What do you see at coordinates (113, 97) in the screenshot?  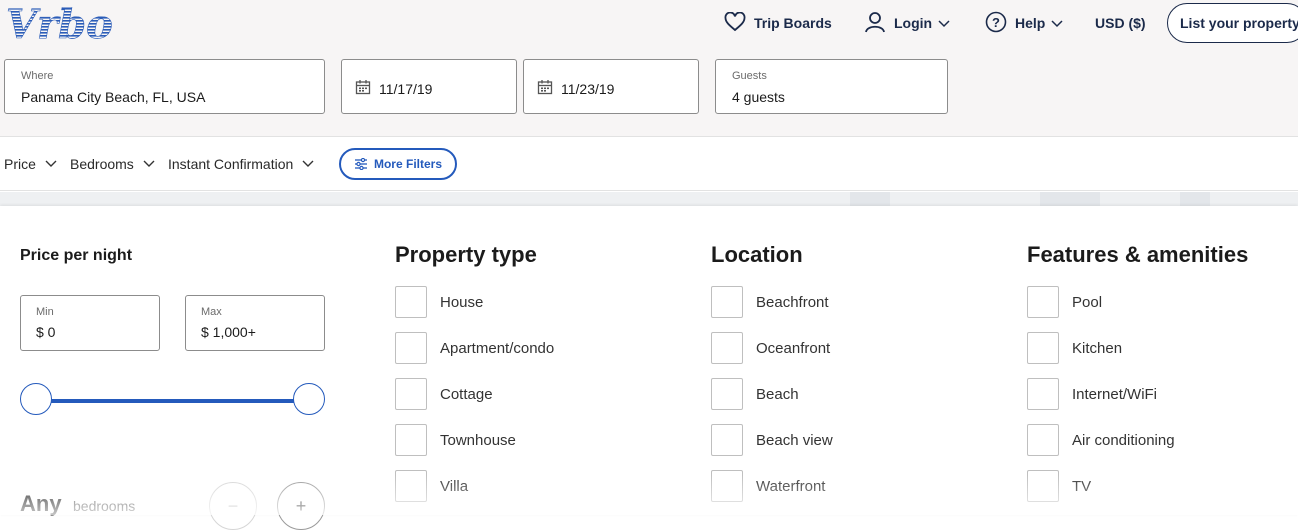 I see `where-value: Panama City Beach, FL, USA` at bounding box center [113, 97].